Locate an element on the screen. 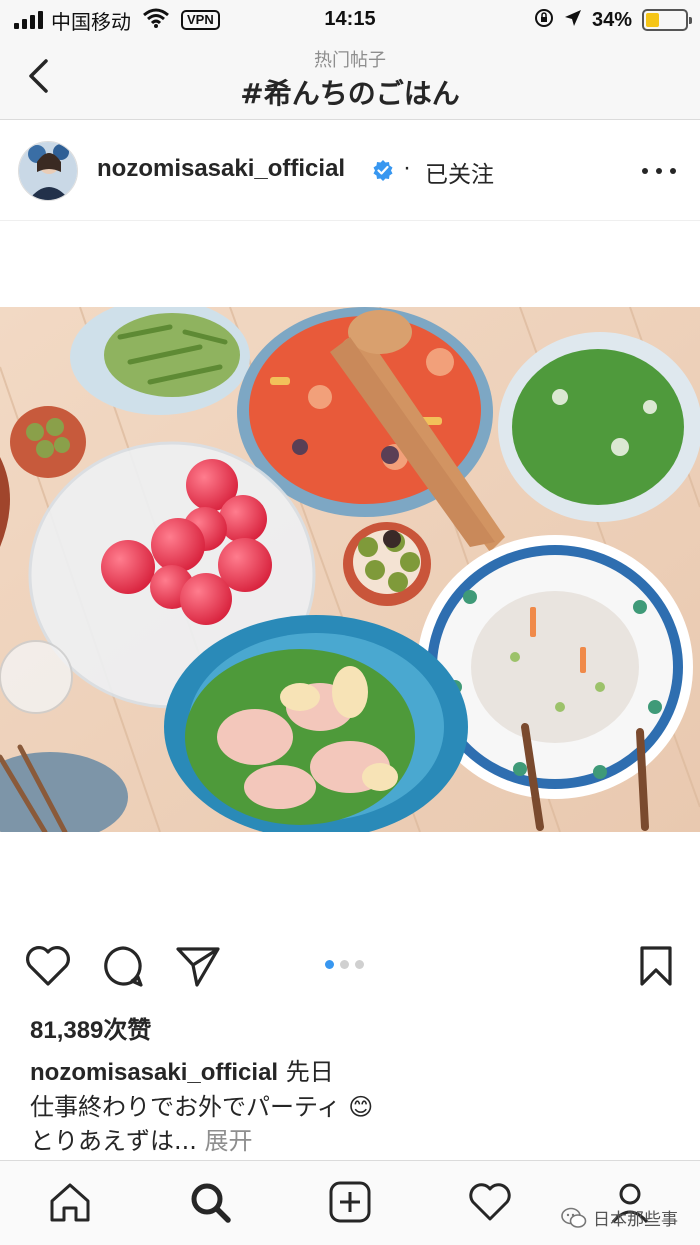 Image resolution: width=700 pixels, height=1245 pixels. watermark-text: 日本那些事 is located at coordinates (635, 1220).